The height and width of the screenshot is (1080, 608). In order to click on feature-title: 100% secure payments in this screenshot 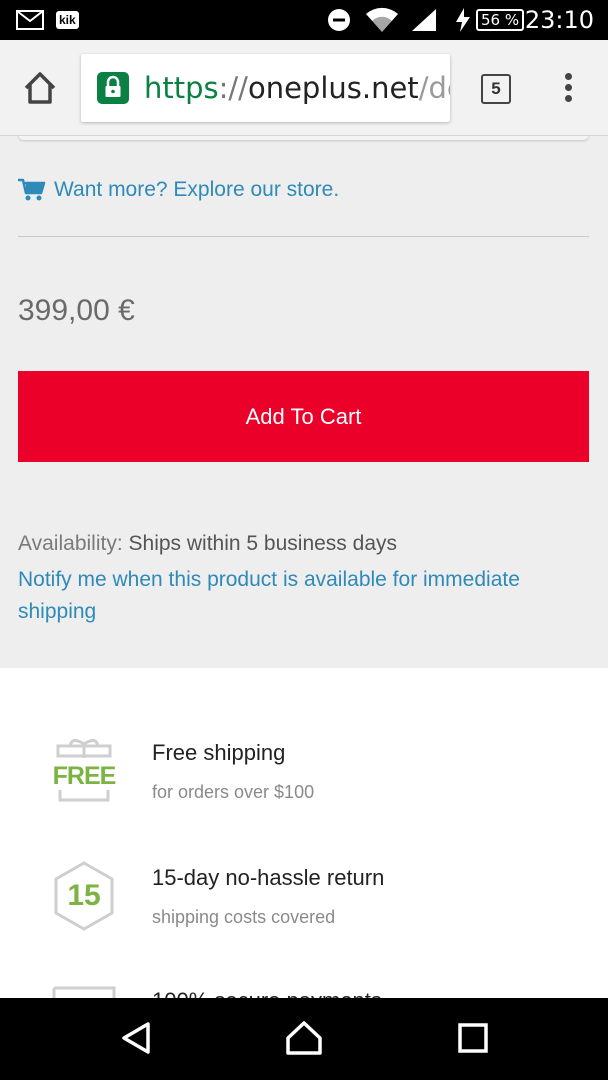, I will do `click(267, 993)`.